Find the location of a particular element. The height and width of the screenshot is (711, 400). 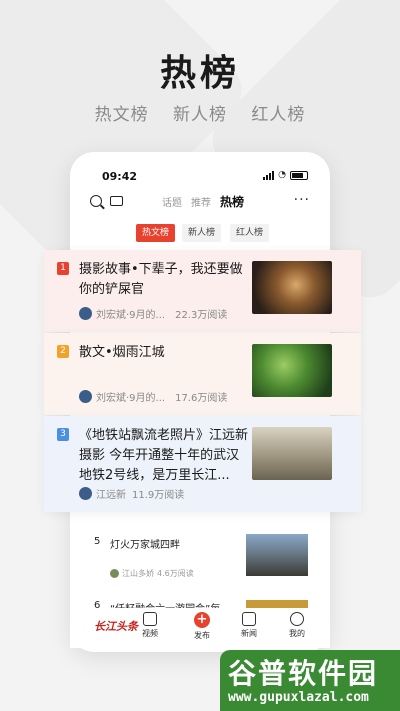

page-subheadline: 热文榜 新人榜 红人榜 is located at coordinates (200, 112).